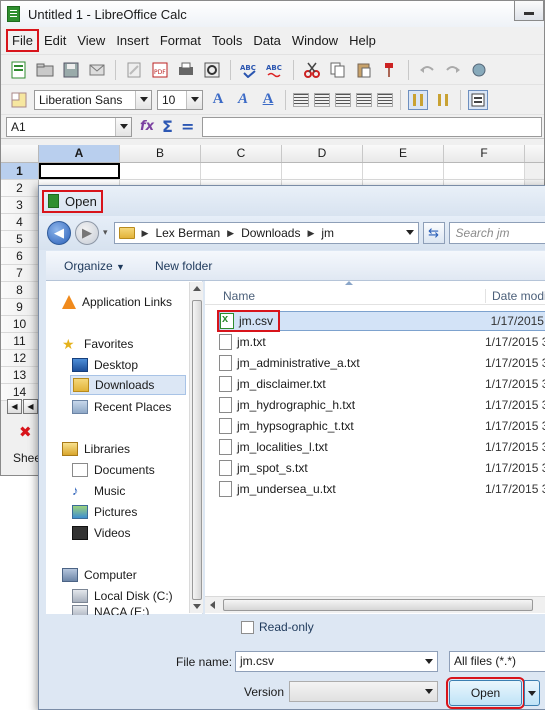 The image size is (545, 710). What do you see at coordinates (382, 468) in the screenshot?
I see `file-row: jm_spot_s.txt 1/17/2015 3` at bounding box center [382, 468].